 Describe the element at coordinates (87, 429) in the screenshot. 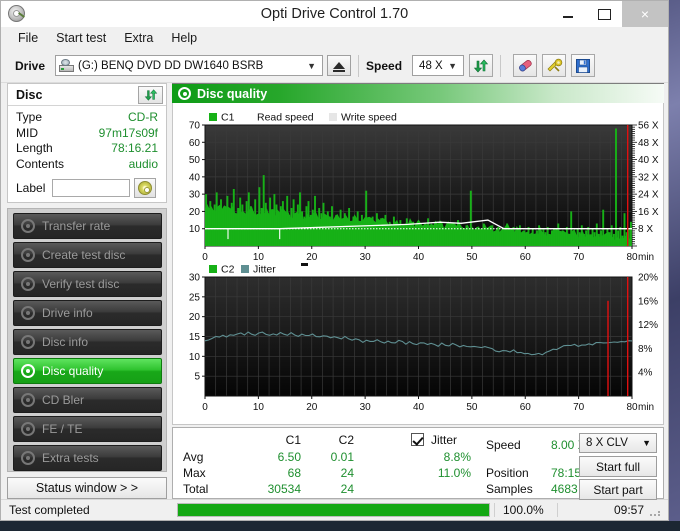

I see `sidebar-item-fe-te: FE / TE` at that location.